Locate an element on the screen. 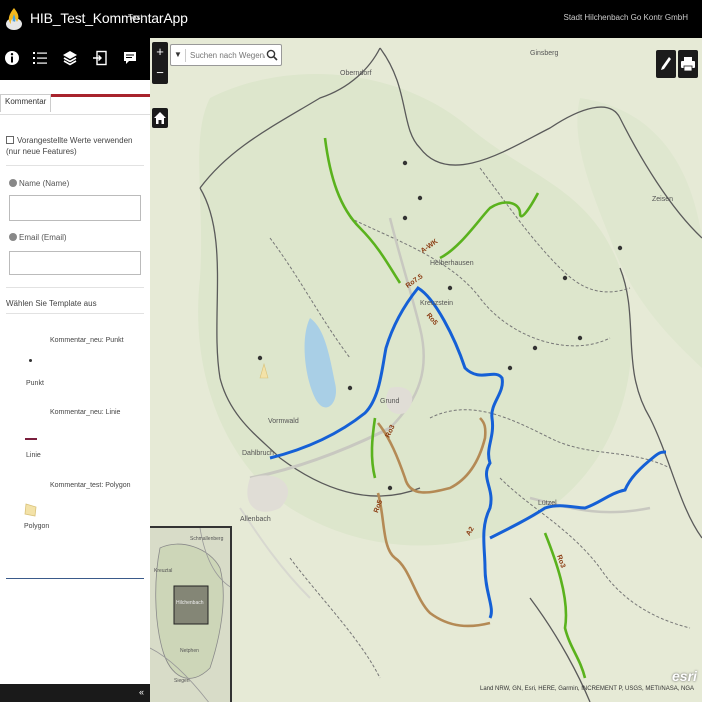  map-label: Helberhausen is located at coordinates (452, 263).